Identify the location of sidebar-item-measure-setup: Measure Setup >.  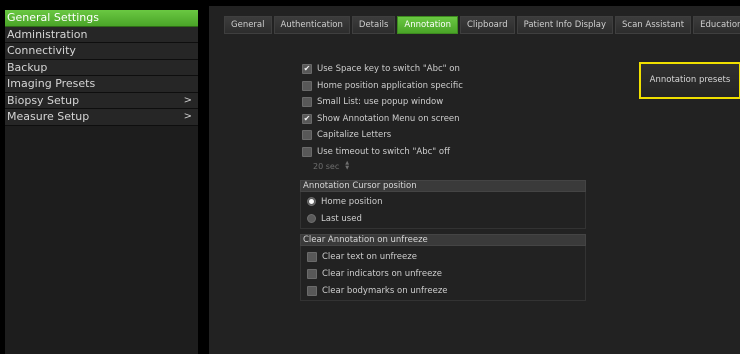
(101, 117).